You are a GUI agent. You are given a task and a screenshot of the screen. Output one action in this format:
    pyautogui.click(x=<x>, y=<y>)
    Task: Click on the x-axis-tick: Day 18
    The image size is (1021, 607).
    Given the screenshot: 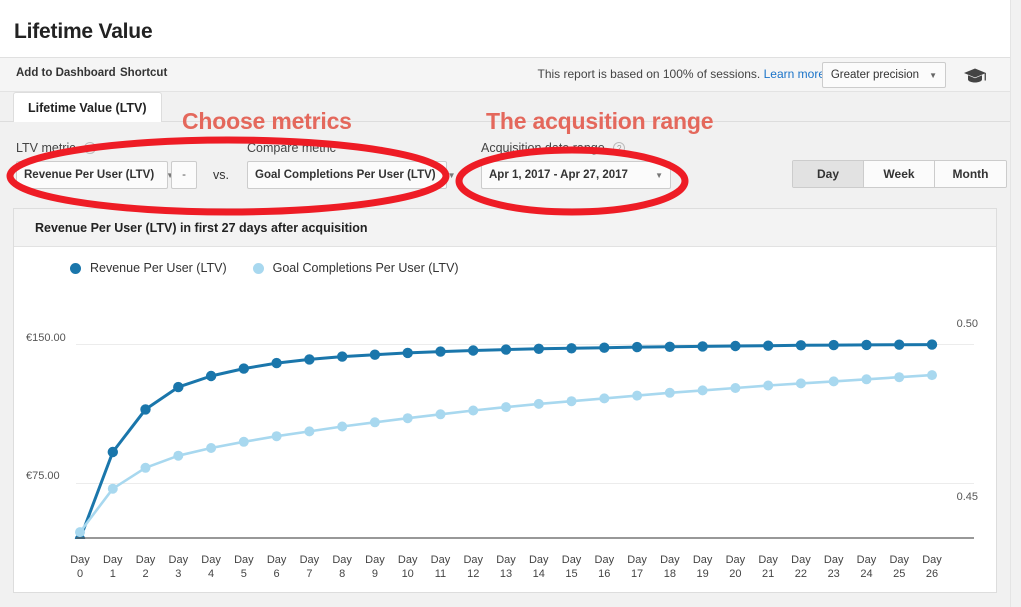 What is the action you would take?
    pyautogui.click(x=670, y=567)
    